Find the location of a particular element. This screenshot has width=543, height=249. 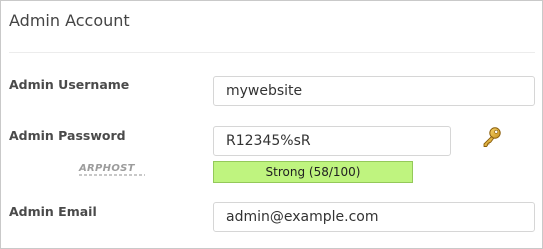

password-strength-meter: Strong (58/100) is located at coordinates (313, 172).